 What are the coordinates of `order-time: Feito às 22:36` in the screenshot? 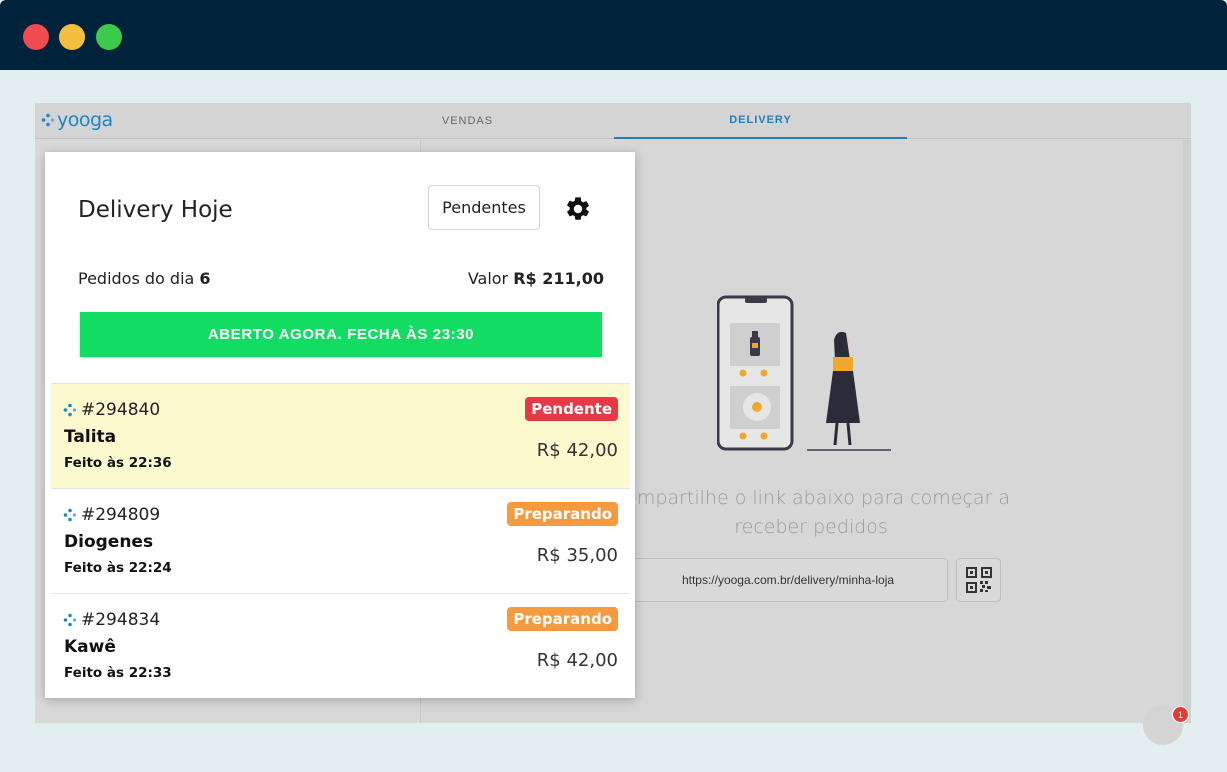 It's located at (118, 463).